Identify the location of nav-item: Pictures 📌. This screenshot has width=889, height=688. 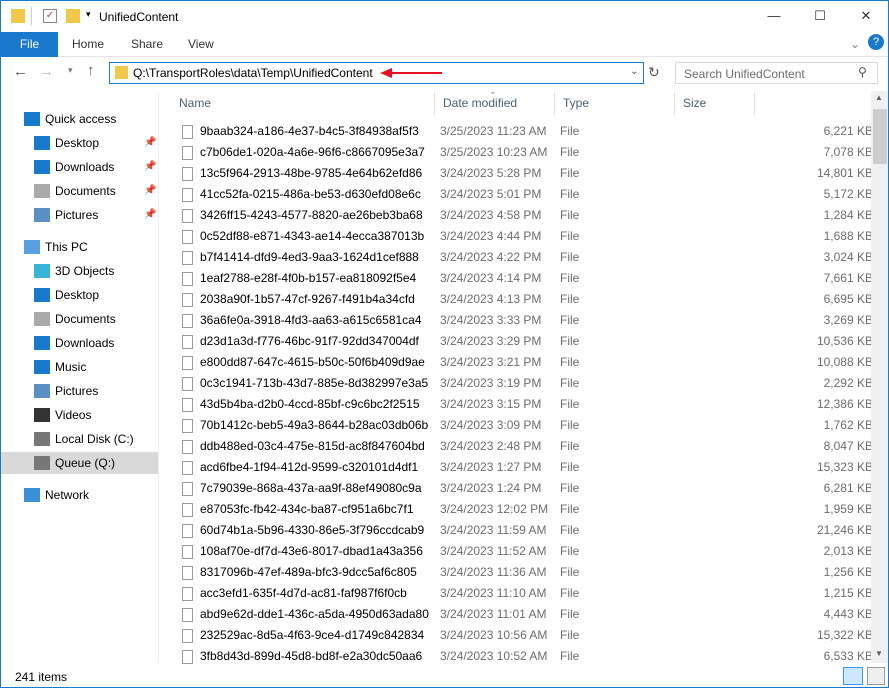
(79, 215).